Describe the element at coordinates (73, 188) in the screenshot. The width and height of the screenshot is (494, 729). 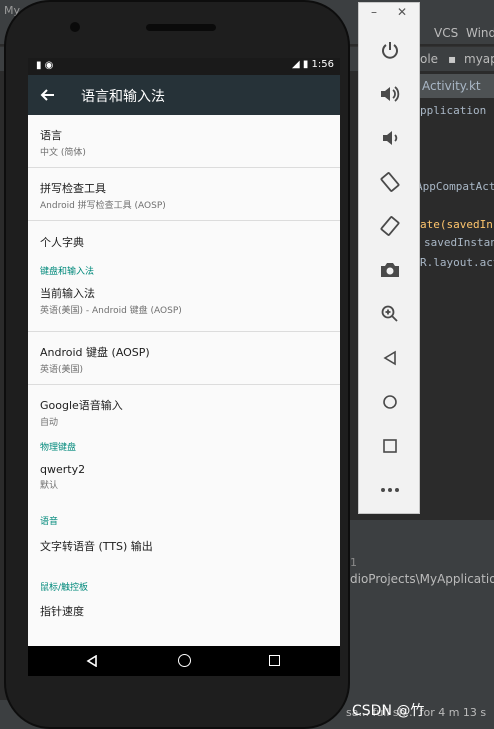
I see `item-title: 拼写检查工具` at that location.